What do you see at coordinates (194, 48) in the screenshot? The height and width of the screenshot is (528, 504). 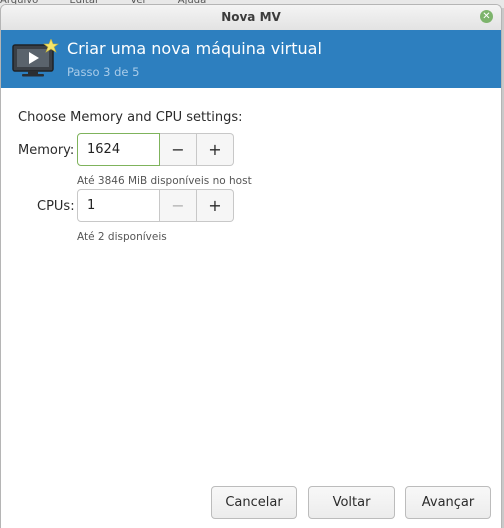 I see `banner-title: Criar uma nova máquina virtual` at bounding box center [194, 48].